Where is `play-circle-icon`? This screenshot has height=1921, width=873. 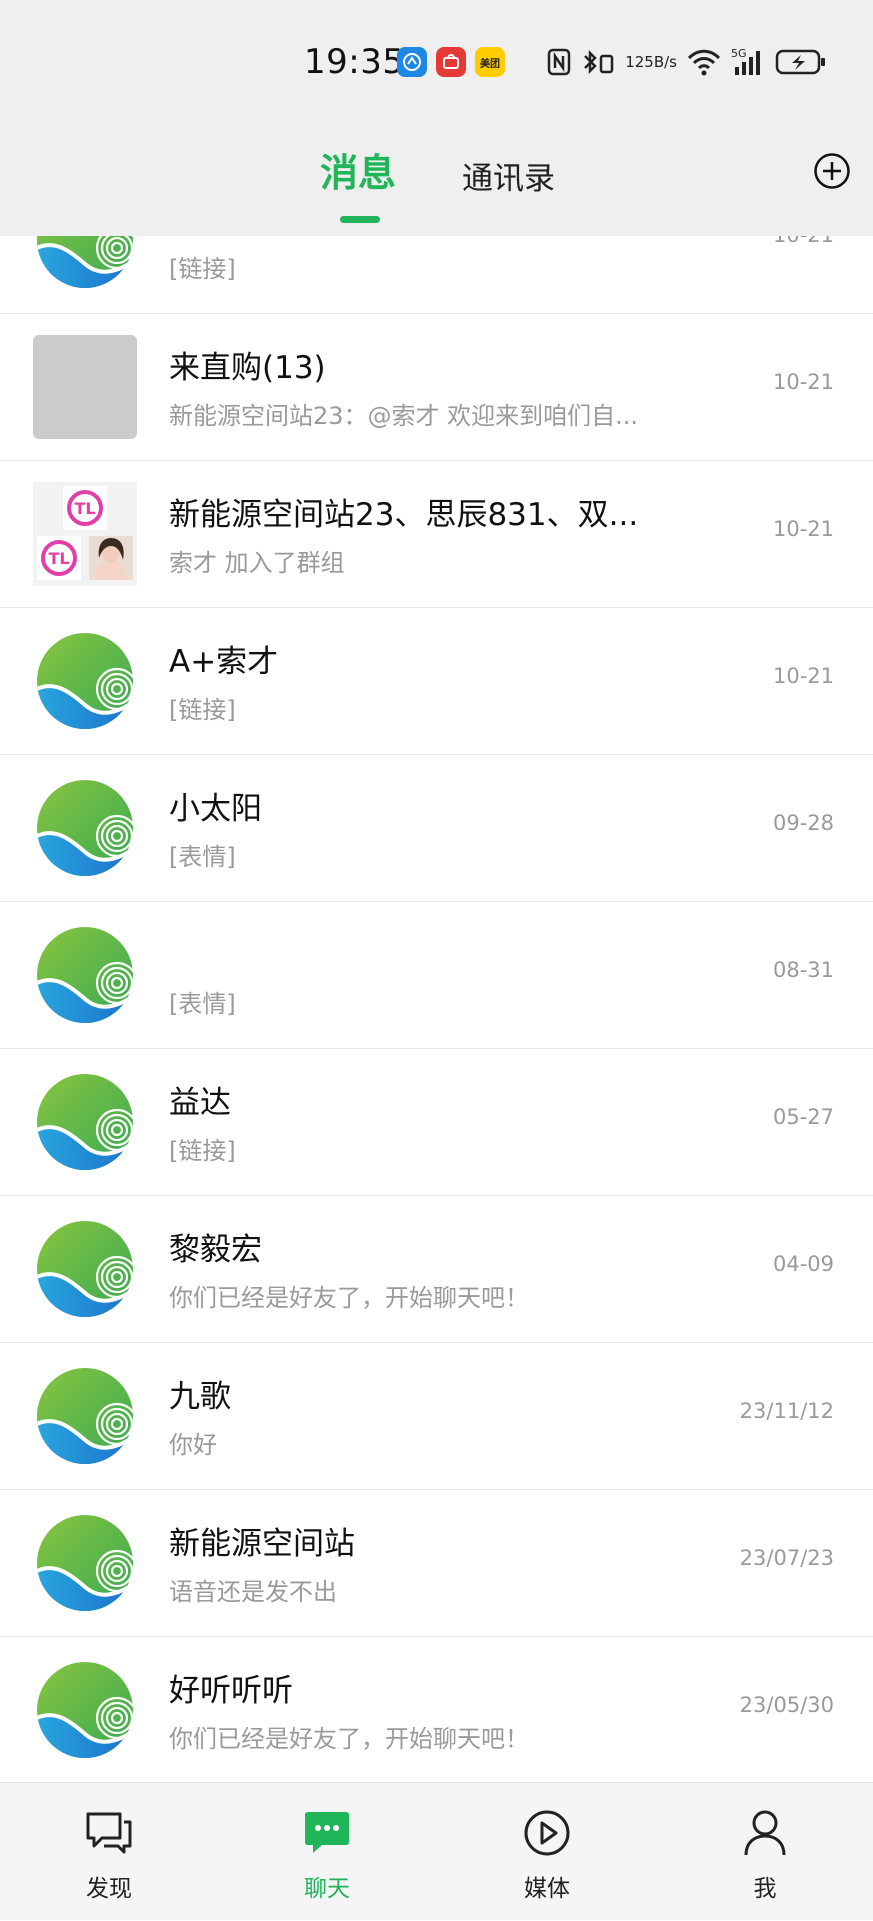 play-circle-icon is located at coordinates (547, 1833).